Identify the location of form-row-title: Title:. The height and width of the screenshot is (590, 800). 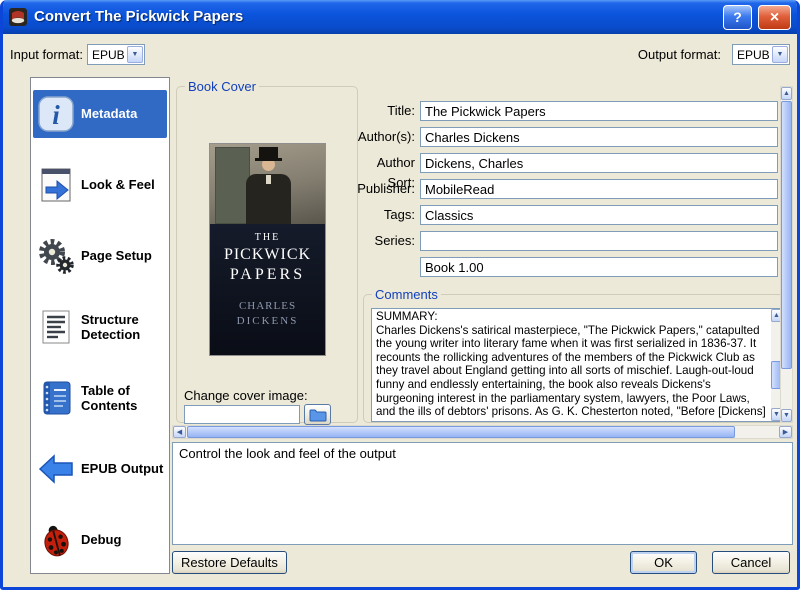
(567, 111).